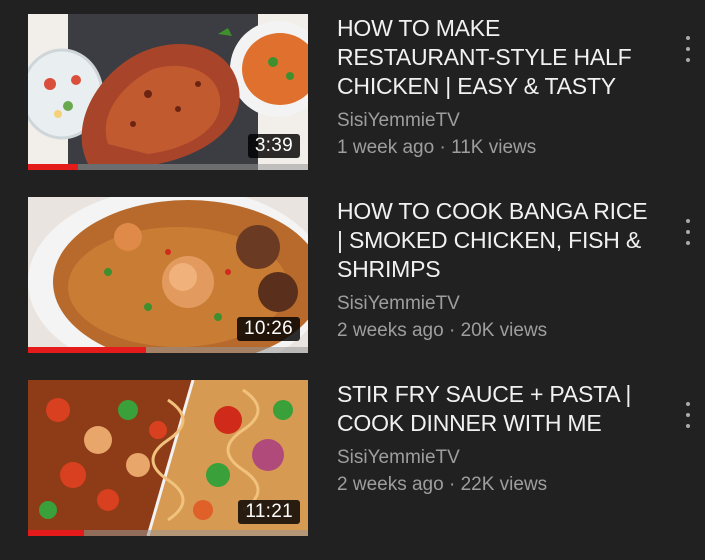  I want to click on video-duration: 11:21, so click(269, 512).